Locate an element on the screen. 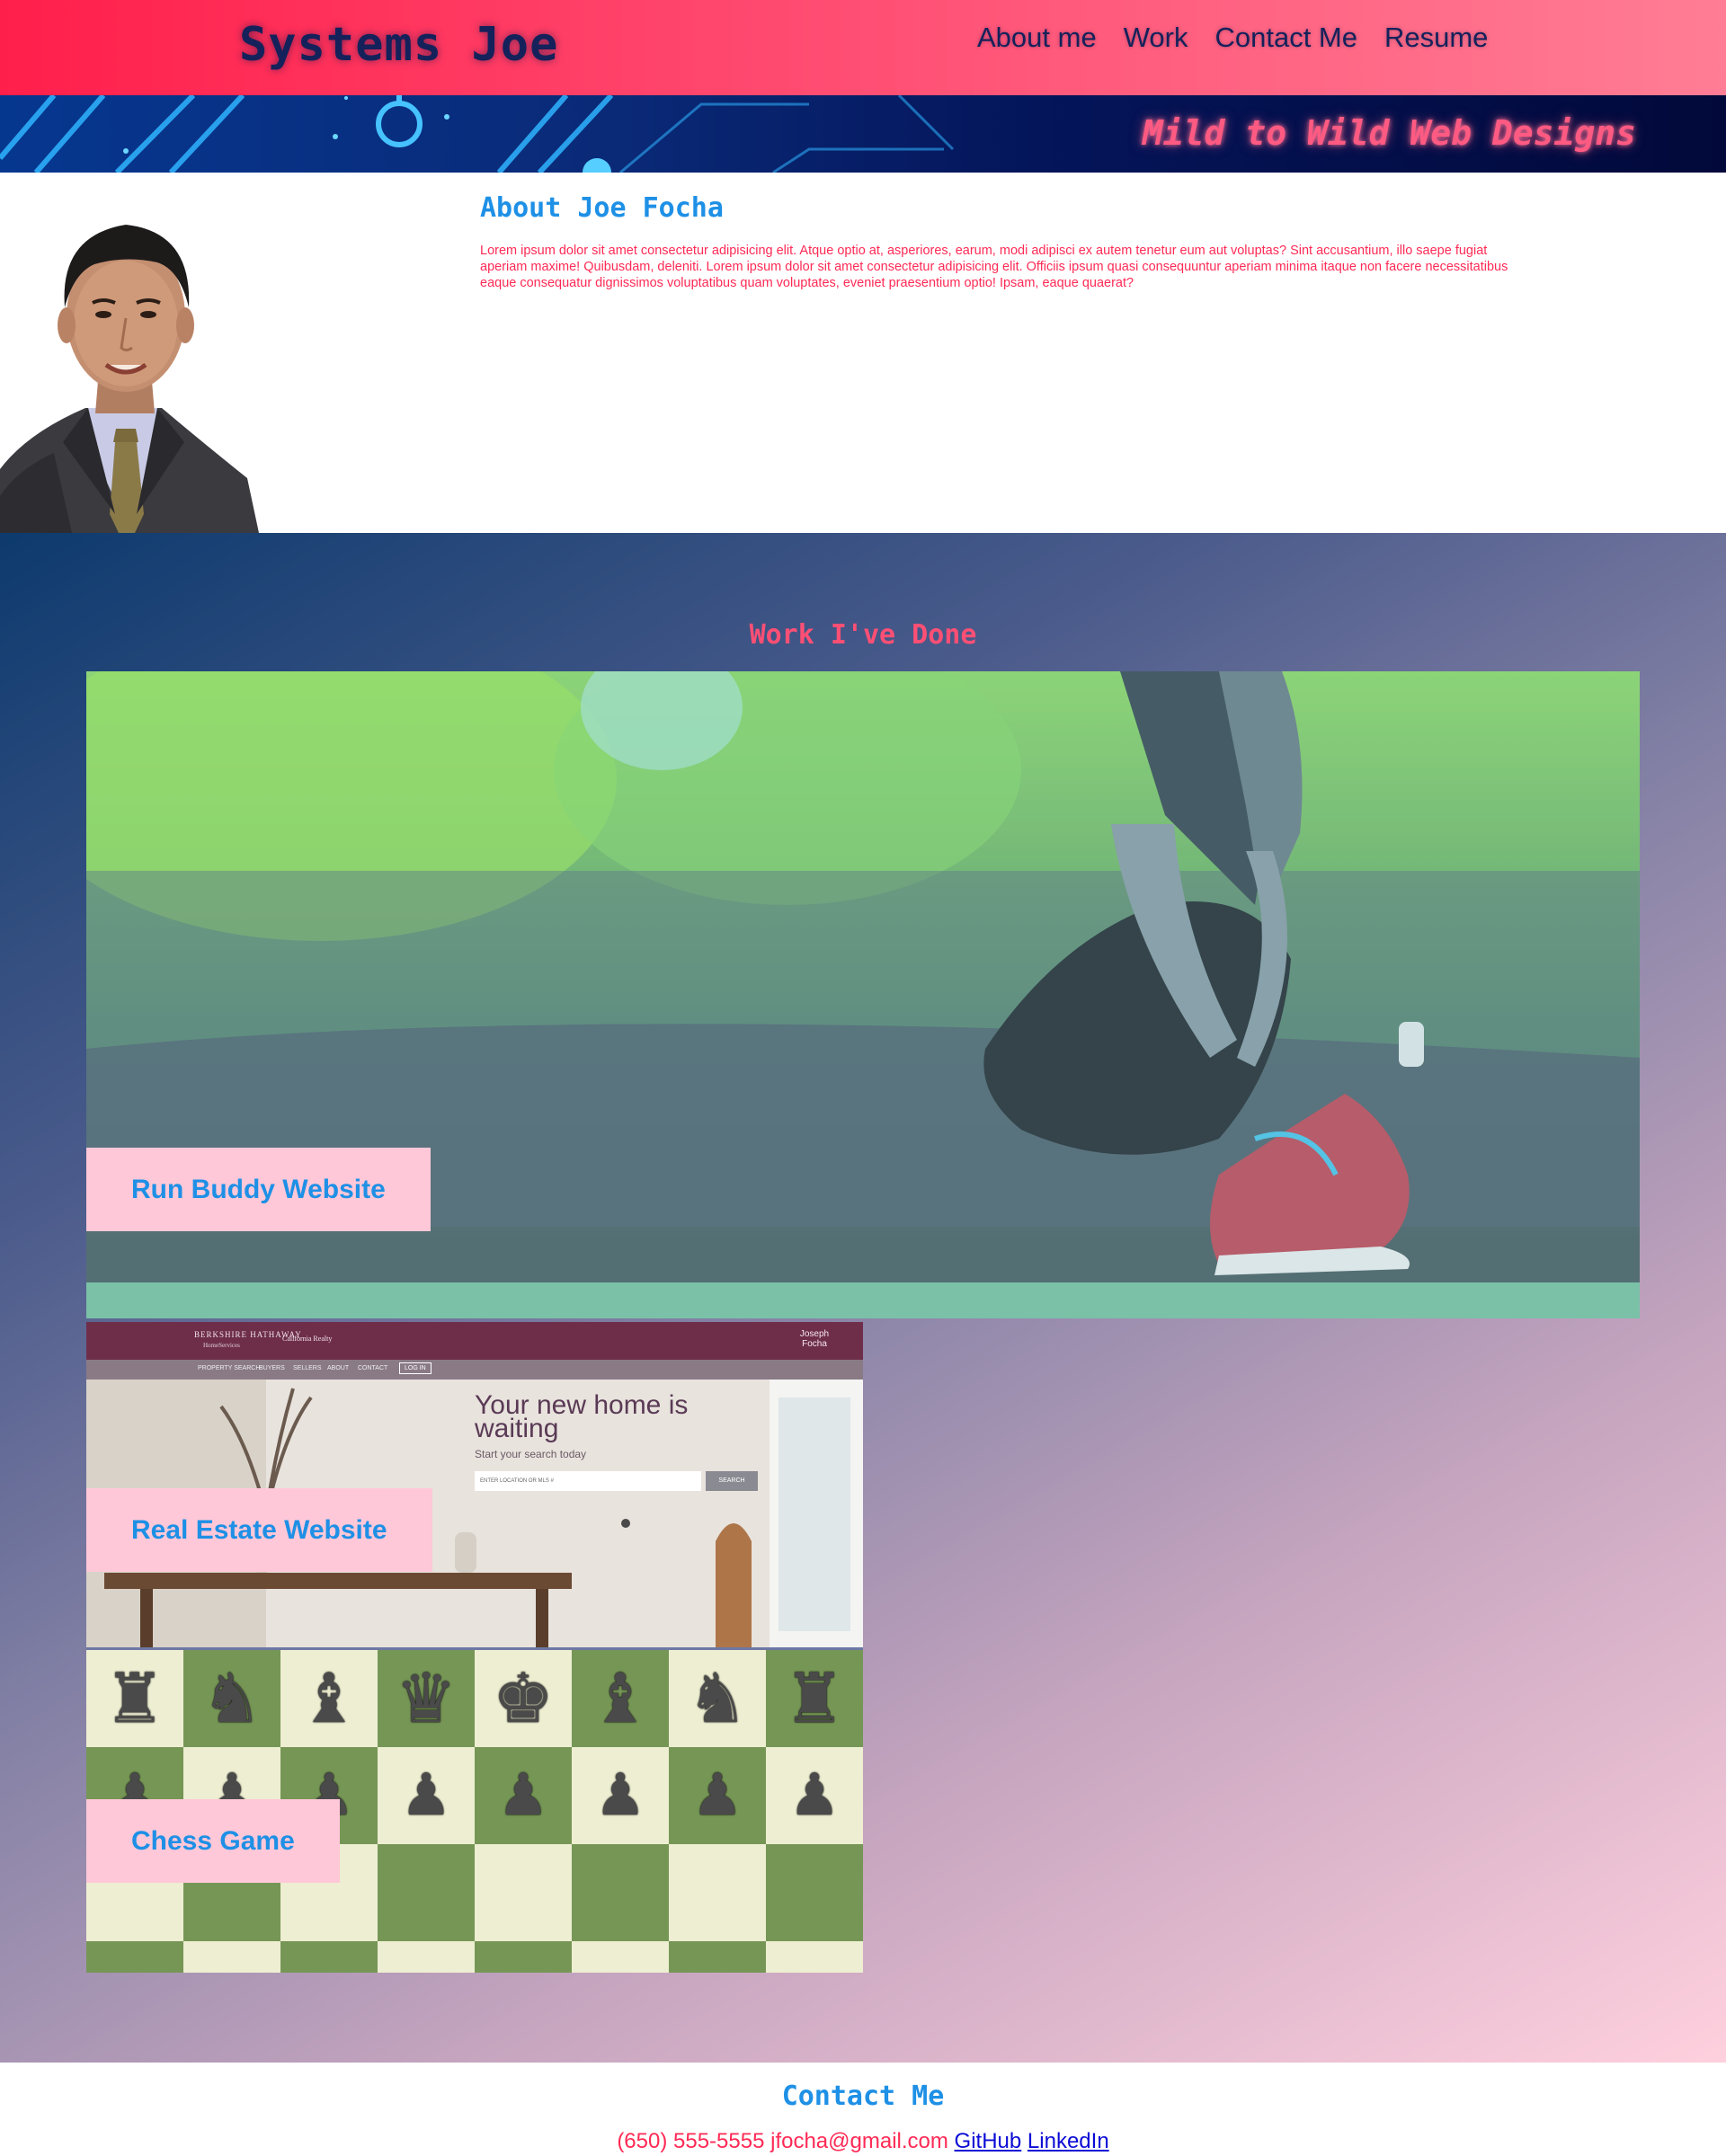  about-title: About Joe Focha is located at coordinates (602, 208).